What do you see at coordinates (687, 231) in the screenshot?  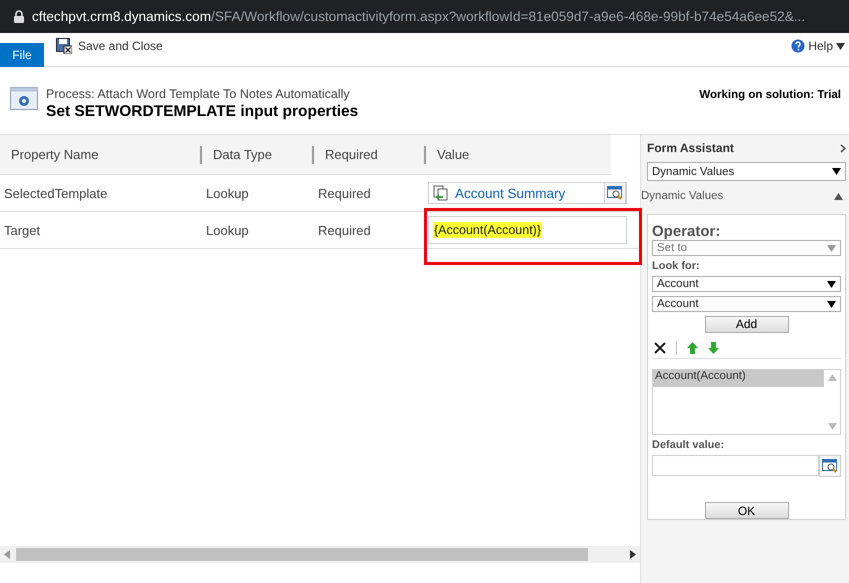 I see `operator-label: Operator:` at bounding box center [687, 231].